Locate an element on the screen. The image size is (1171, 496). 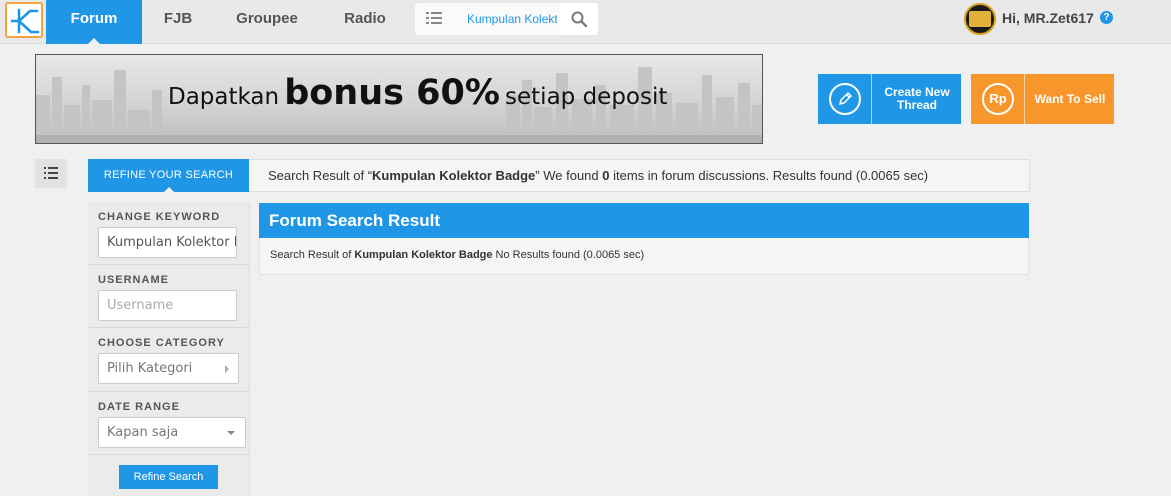
nav-radio: Radio is located at coordinates (365, 22).